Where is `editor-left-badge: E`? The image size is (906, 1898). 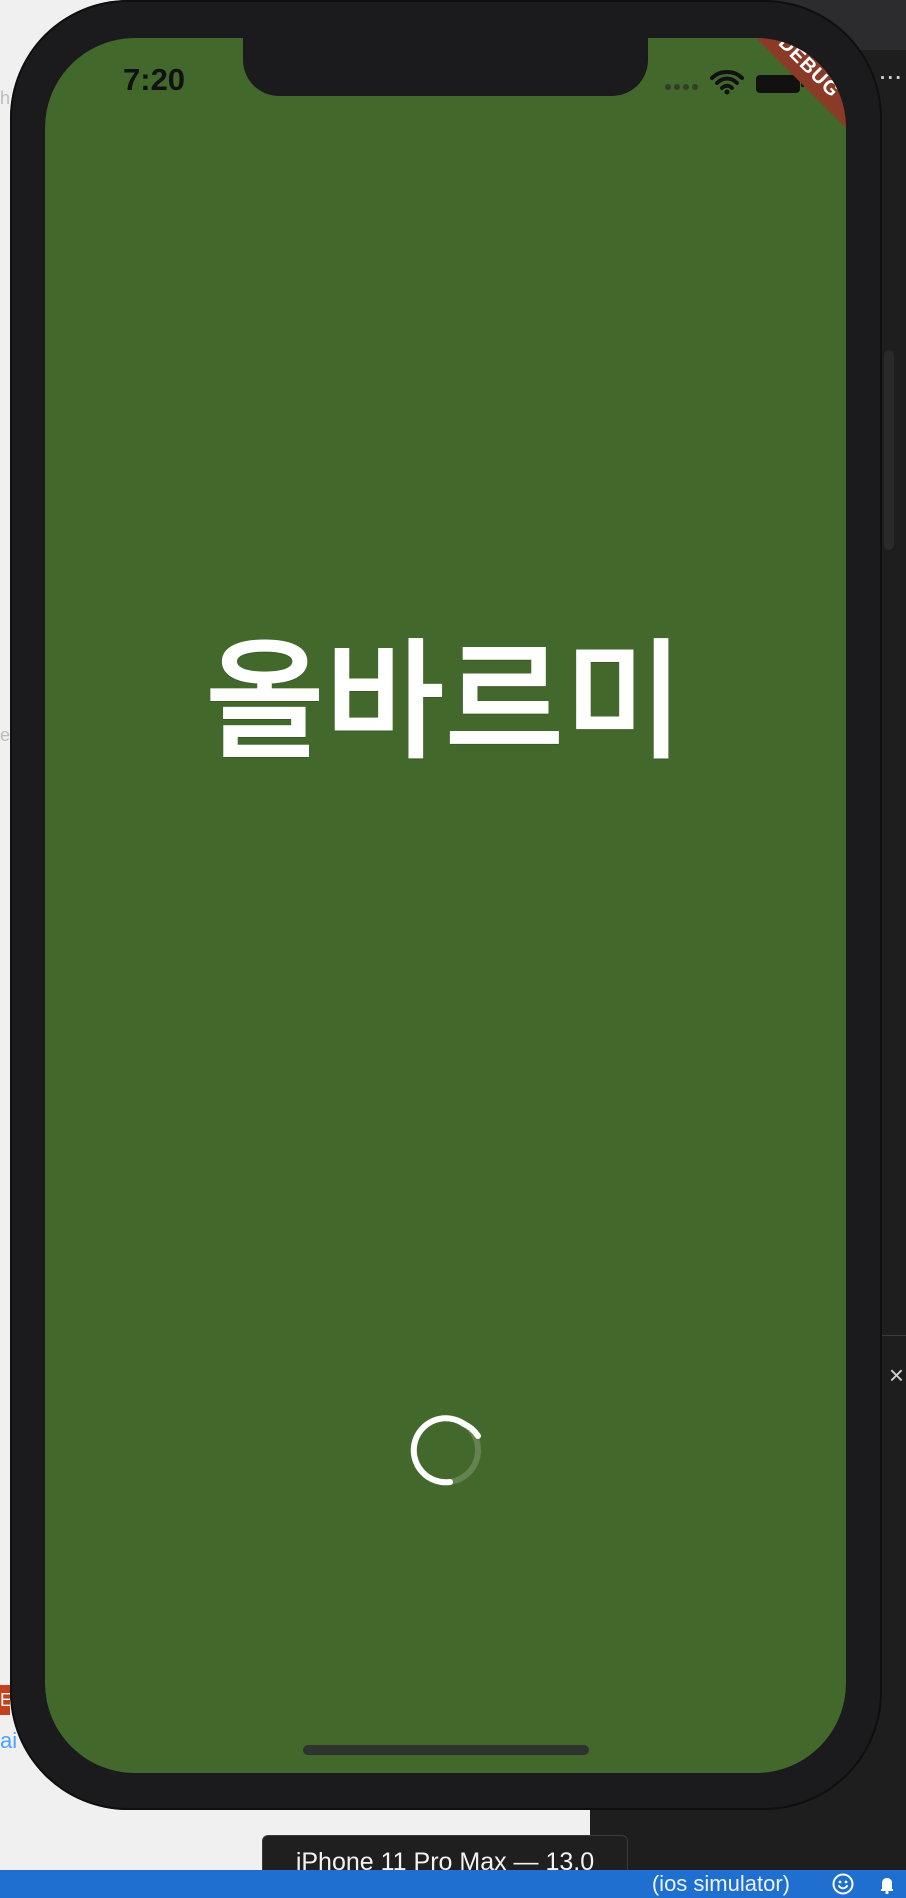 editor-left-badge: E is located at coordinates (6, 1700).